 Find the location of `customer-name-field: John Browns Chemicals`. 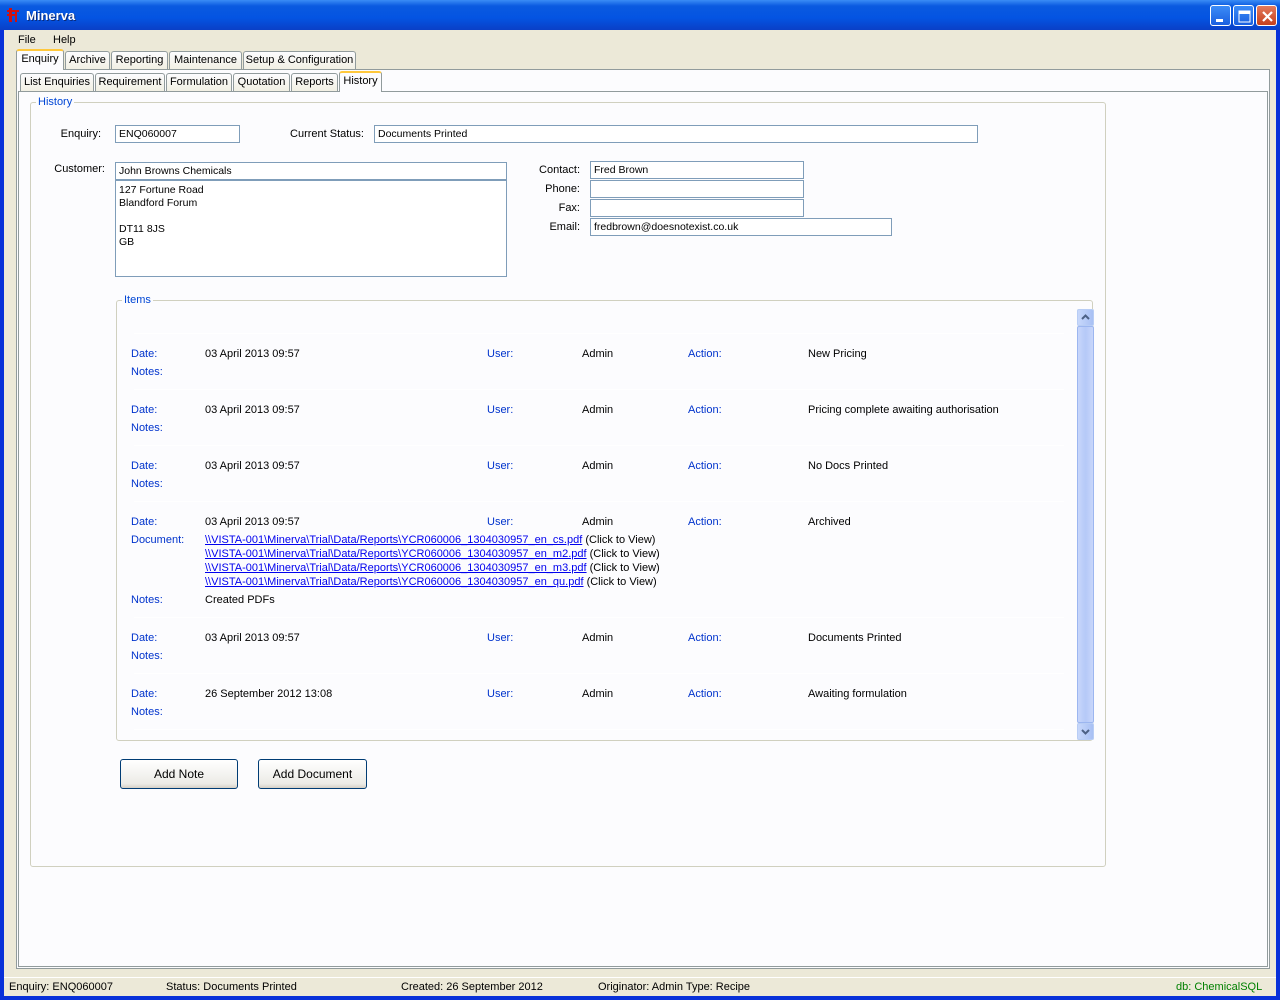

customer-name-field: John Browns Chemicals is located at coordinates (311, 171).